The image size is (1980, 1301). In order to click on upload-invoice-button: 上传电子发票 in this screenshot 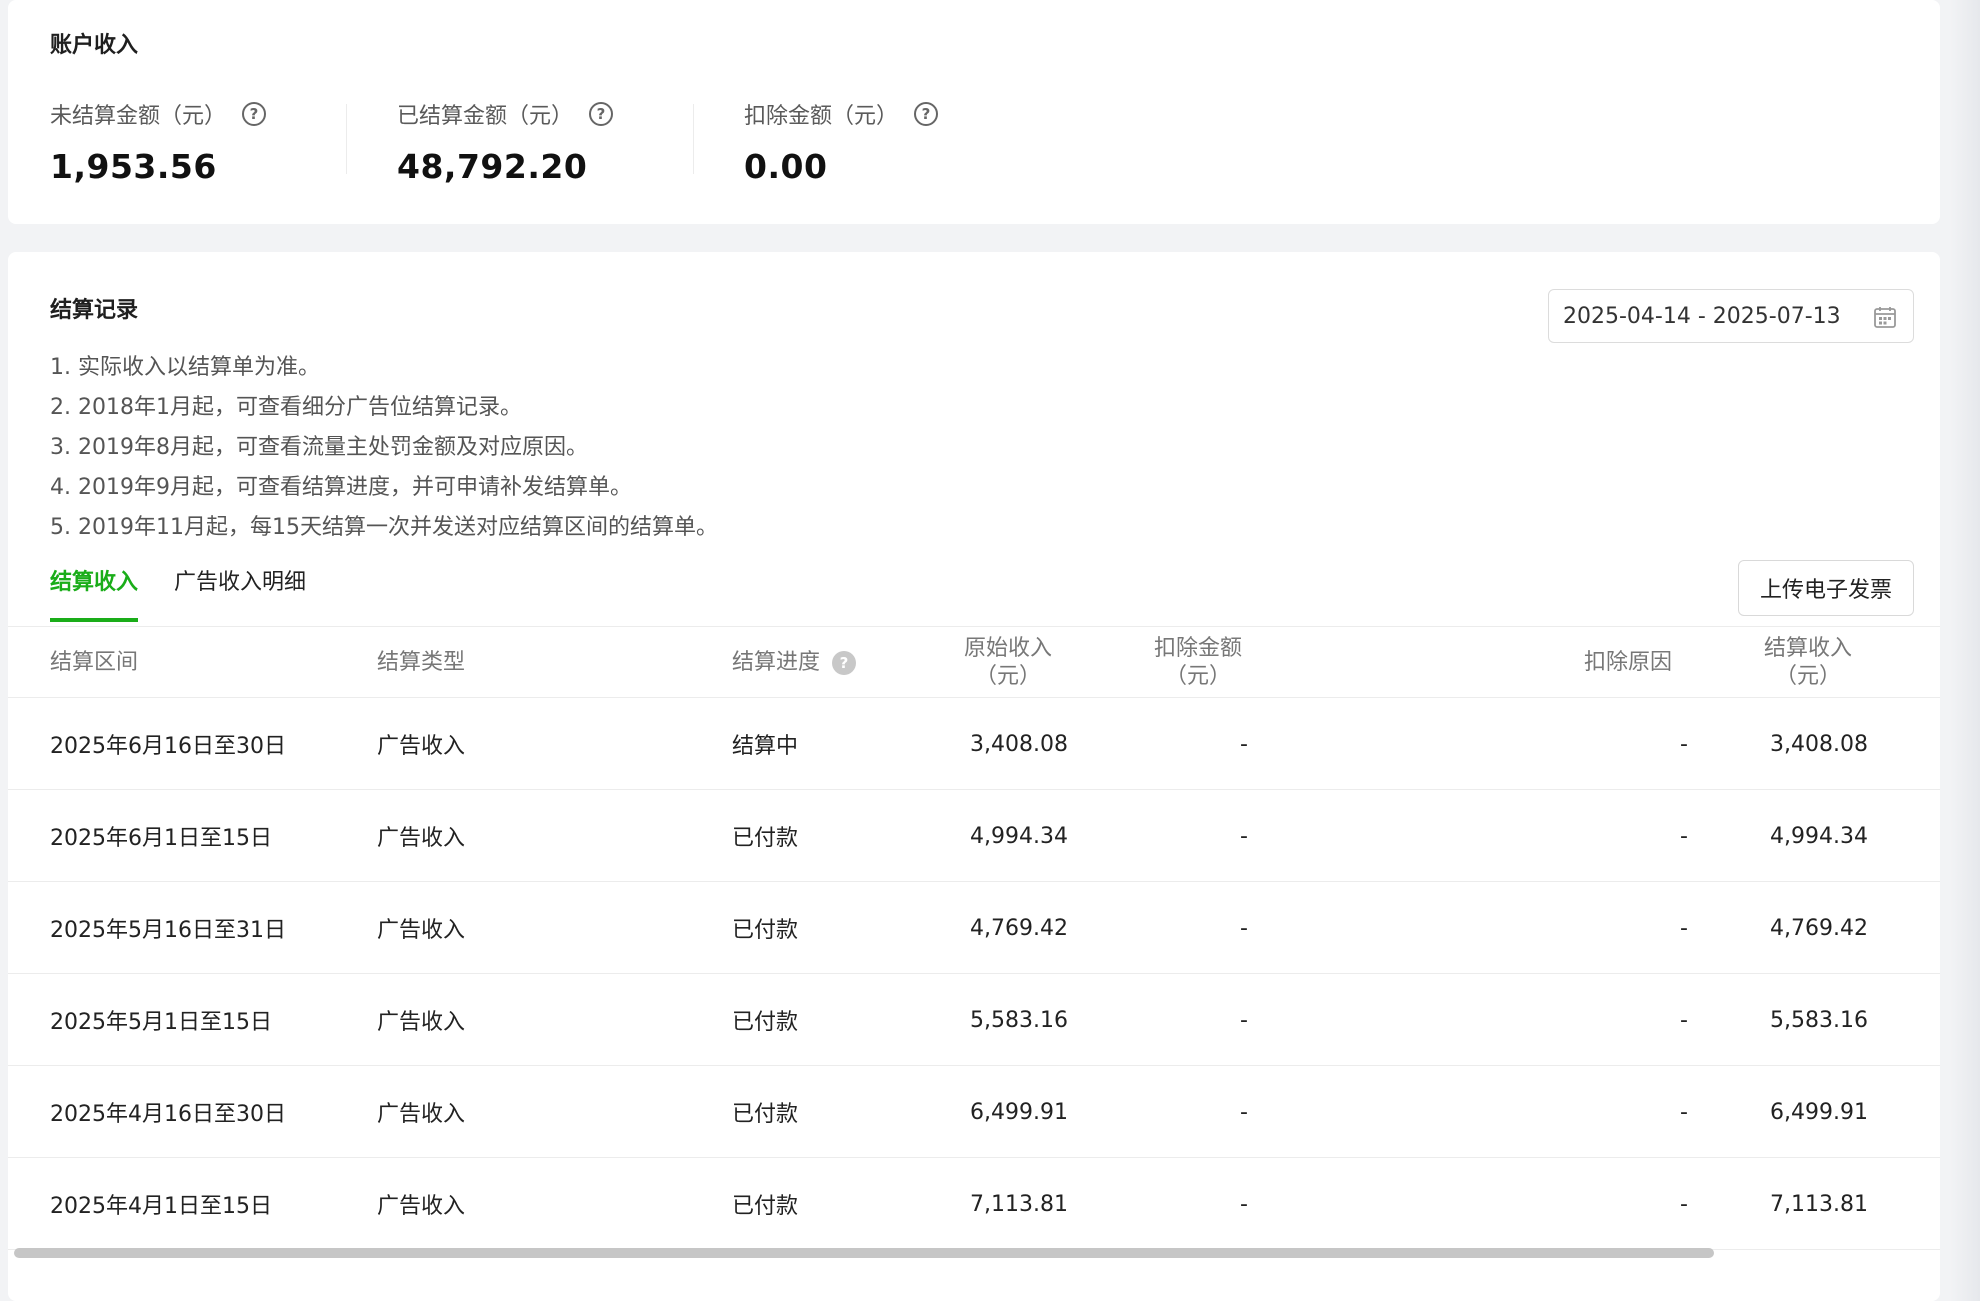, I will do `click(1826, 588)`.